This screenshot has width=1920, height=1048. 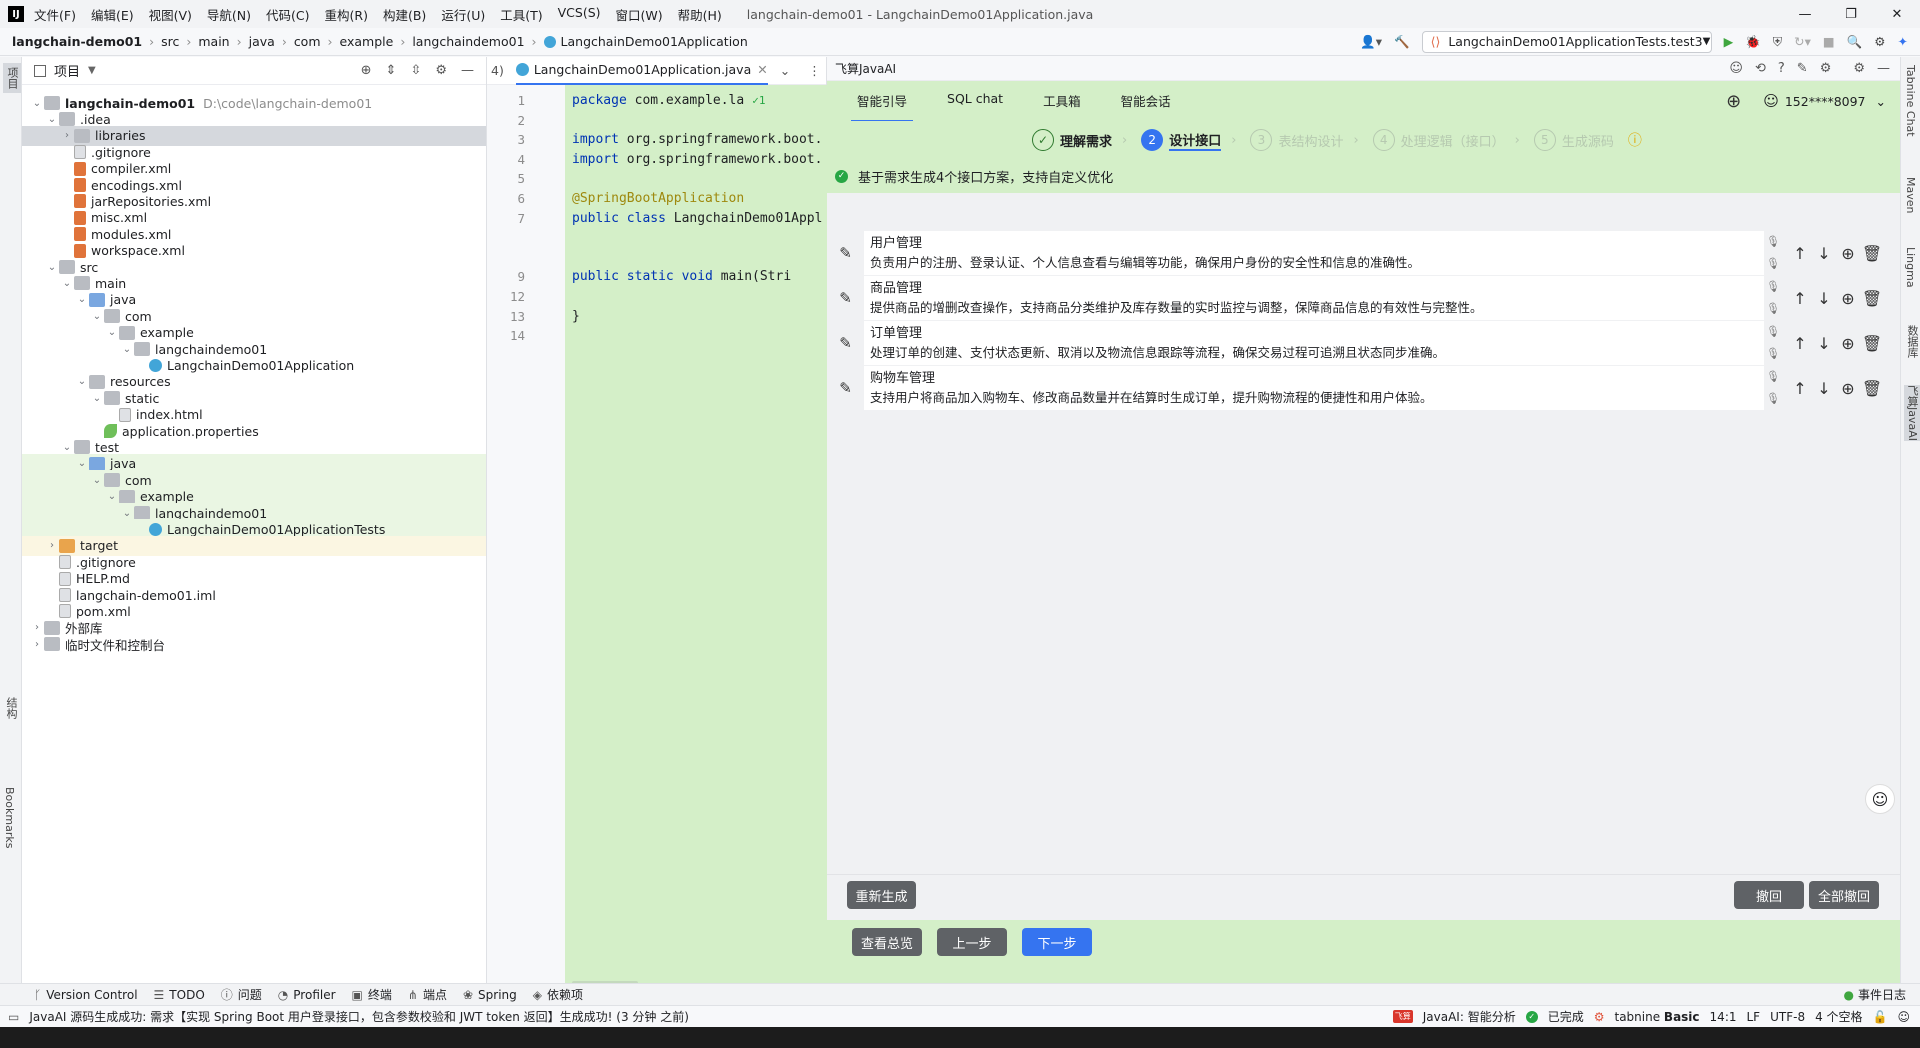 What do you see at coordinates (13, 1017) in the screenshot?
I see `status-panel-icon: ▭` at bounding box center [13, 1017].